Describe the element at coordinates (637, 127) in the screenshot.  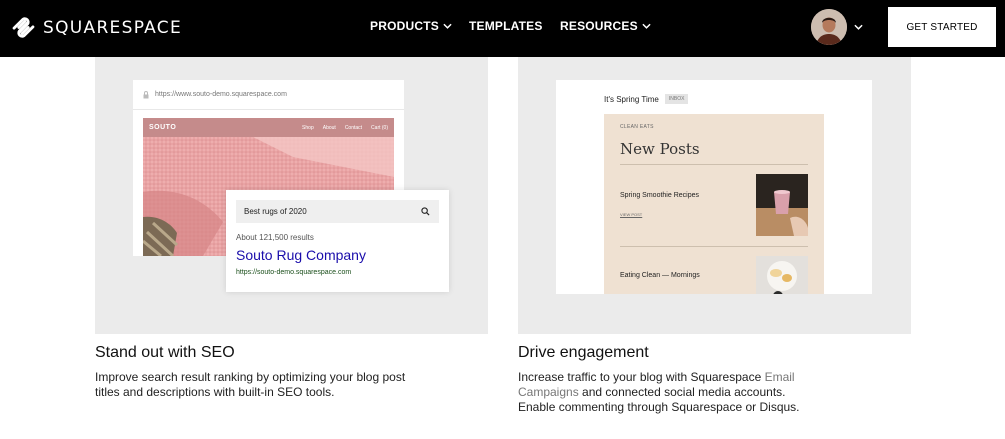
I see `newsletter-eyebrow: CLEAN EATS` at that location.